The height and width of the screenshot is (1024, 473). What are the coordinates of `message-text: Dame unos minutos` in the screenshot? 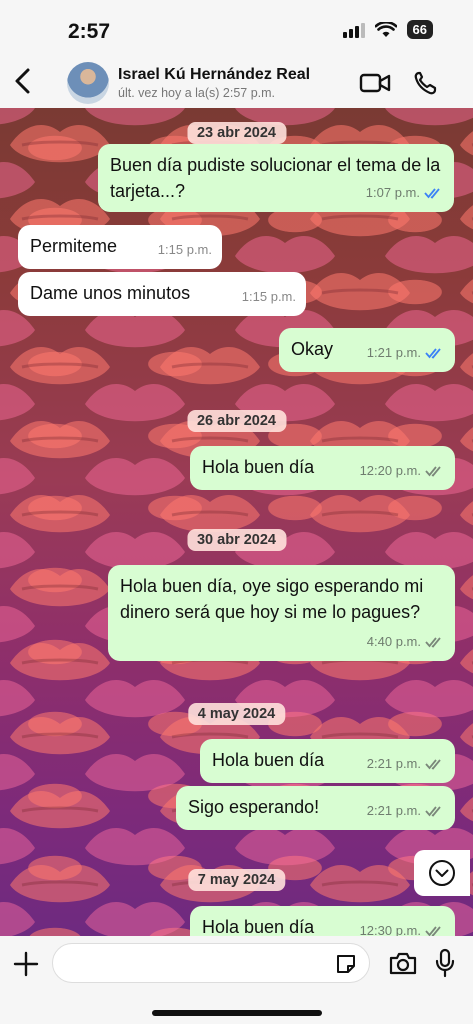 It's located at (110, 293).